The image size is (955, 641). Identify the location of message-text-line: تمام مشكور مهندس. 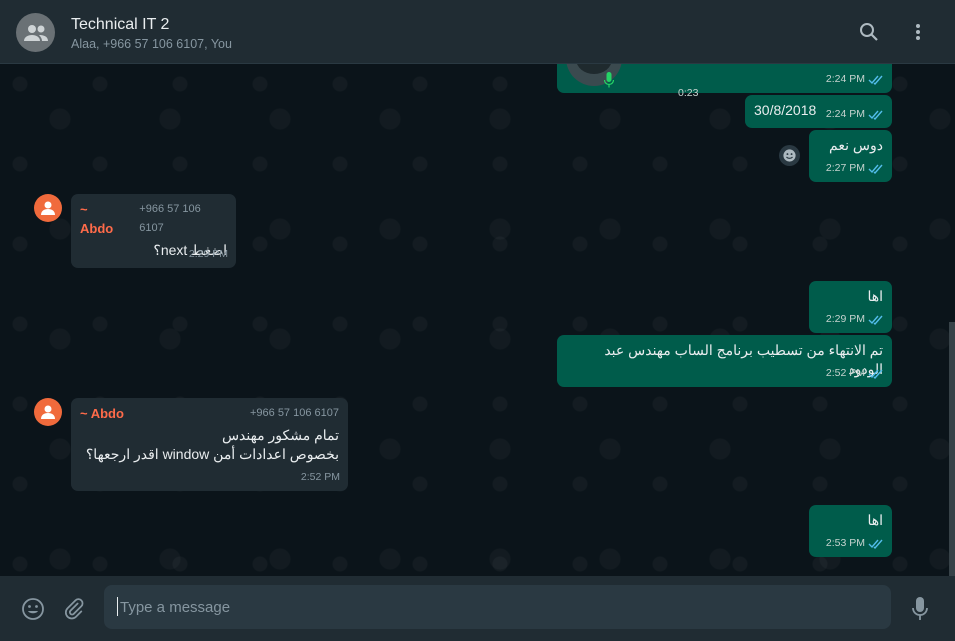
(280, 435).